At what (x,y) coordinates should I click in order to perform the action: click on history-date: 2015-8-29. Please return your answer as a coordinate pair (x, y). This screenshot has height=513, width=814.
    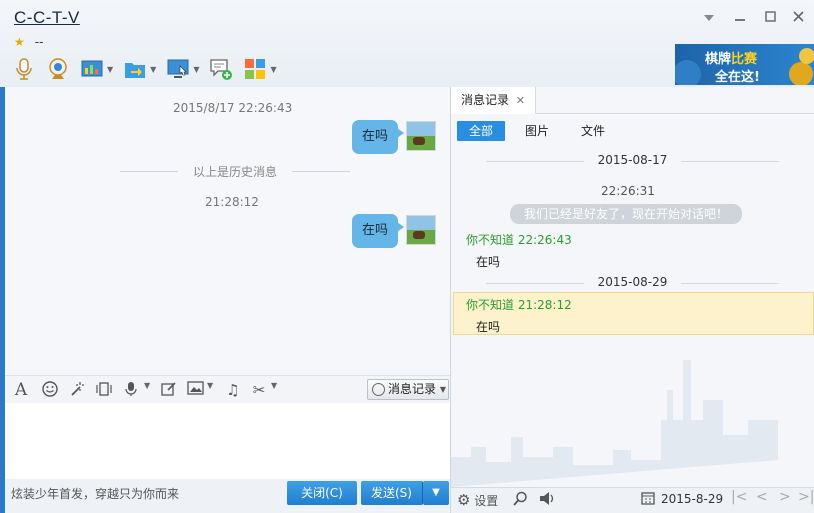
    Looking at the image, I should click on (692, 499).